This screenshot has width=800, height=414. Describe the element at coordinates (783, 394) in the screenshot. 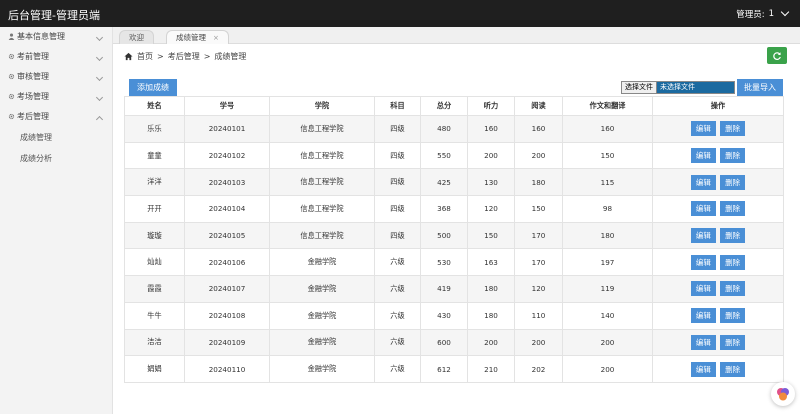

I see `assistant-widget` at that location.